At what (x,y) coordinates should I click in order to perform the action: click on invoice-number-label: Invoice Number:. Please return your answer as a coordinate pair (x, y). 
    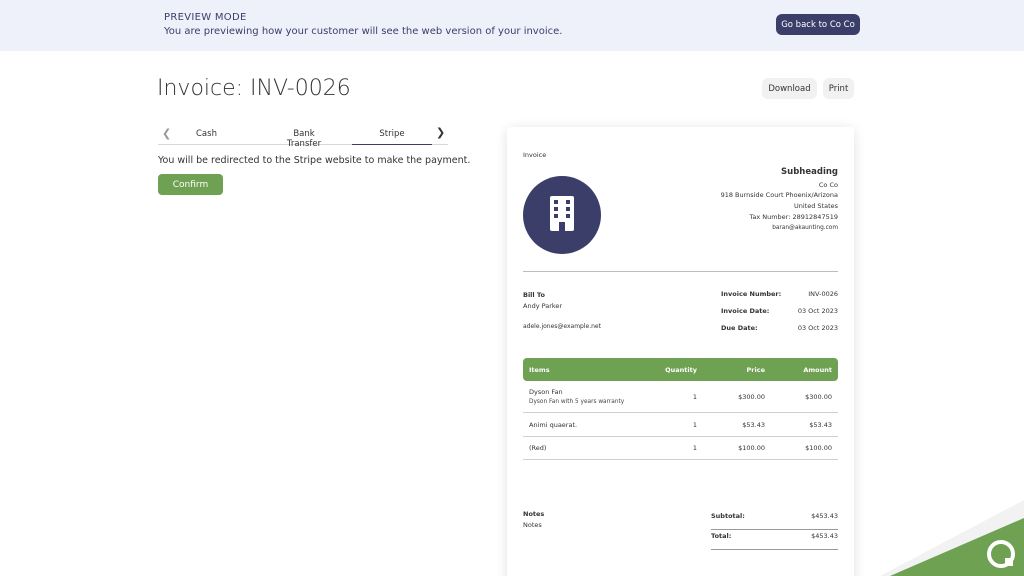
    Looking at the image, I should click on (751, 294).